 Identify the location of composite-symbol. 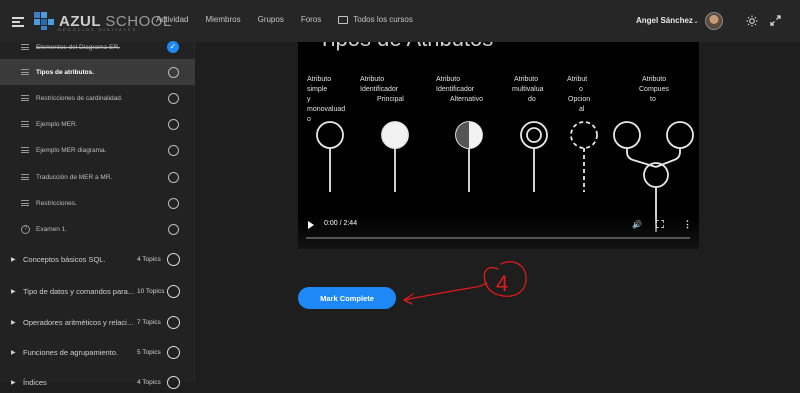
(627, 135).